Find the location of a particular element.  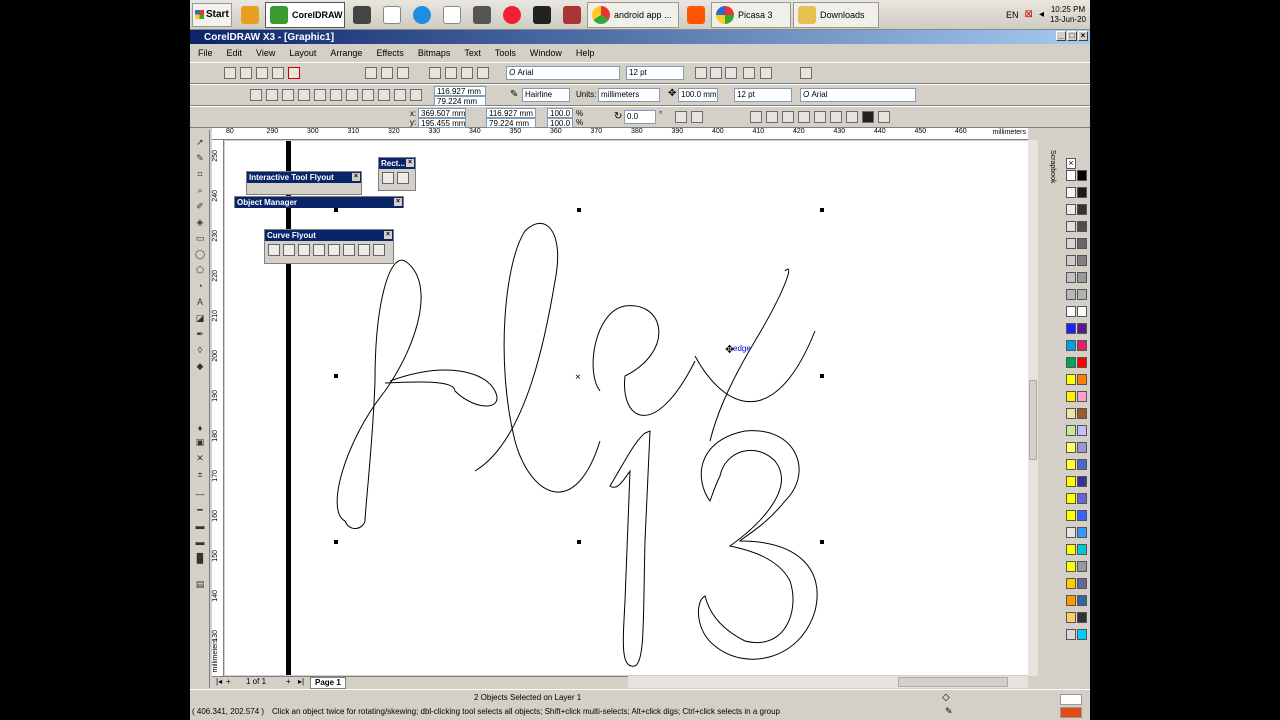

first-page-icon: |◂ is located at coordinates (219, 681).